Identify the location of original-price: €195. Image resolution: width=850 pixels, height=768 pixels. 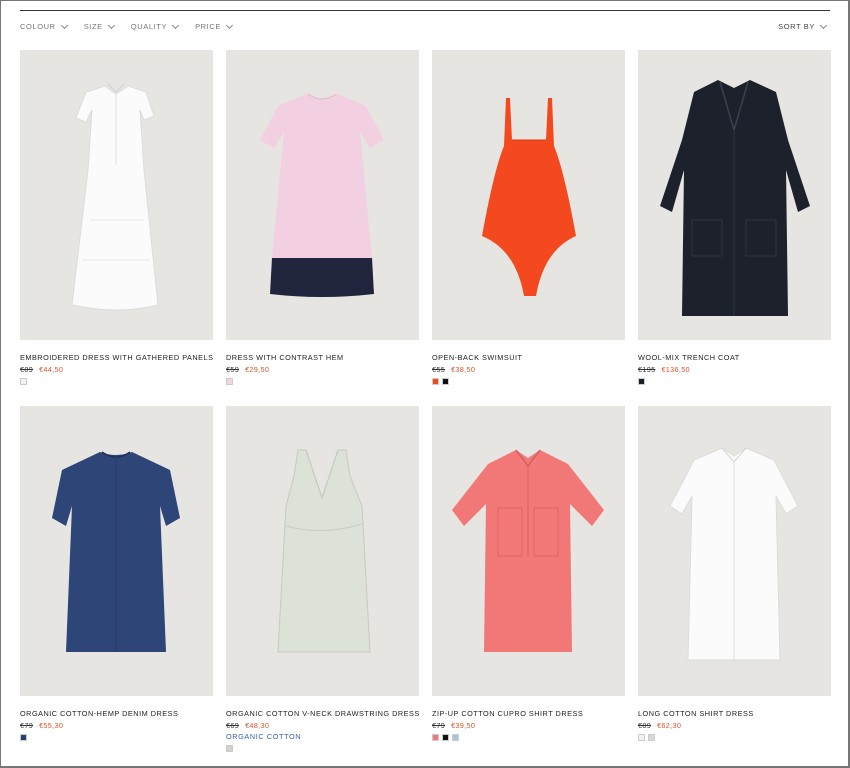
(647, 369).